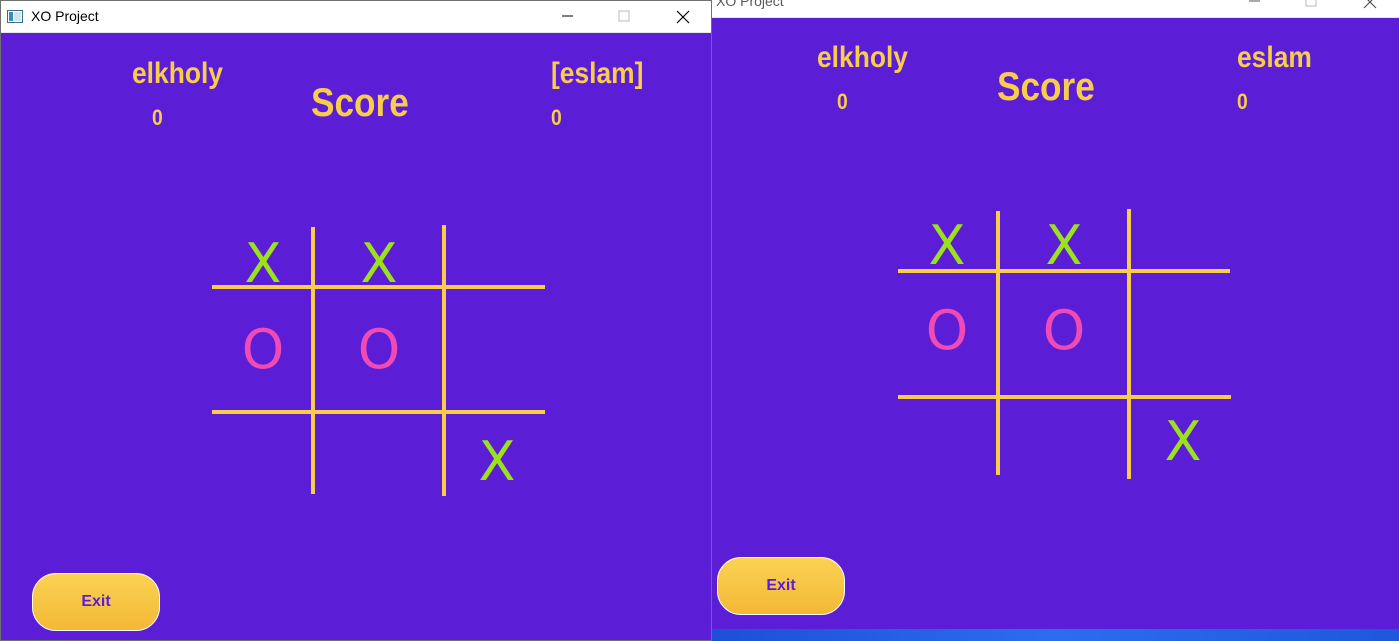 This screenshot has height=641, width=1399. What do you see at coordinates (597, 73) in the screenshot?
I see `player2-name: [eslam]` at bounding box center [597, 73].